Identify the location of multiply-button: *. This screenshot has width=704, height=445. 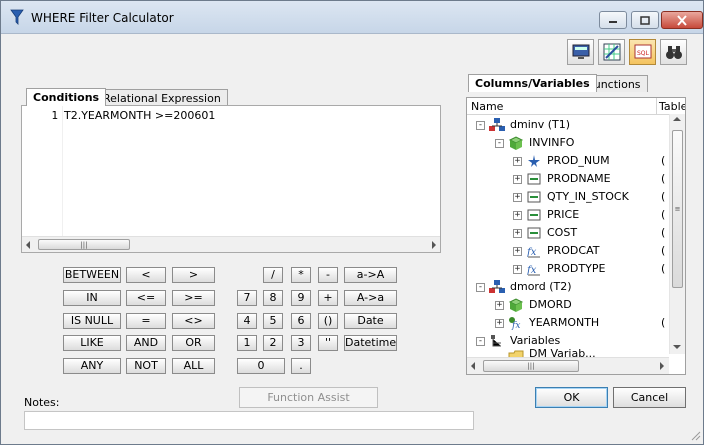
(301, 275).